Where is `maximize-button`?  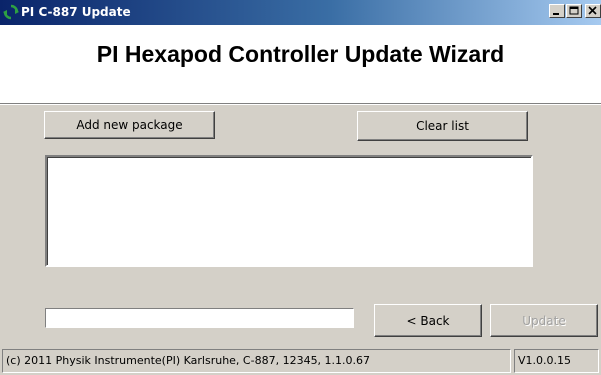 maximize-button is located at coordinates (574, 11).